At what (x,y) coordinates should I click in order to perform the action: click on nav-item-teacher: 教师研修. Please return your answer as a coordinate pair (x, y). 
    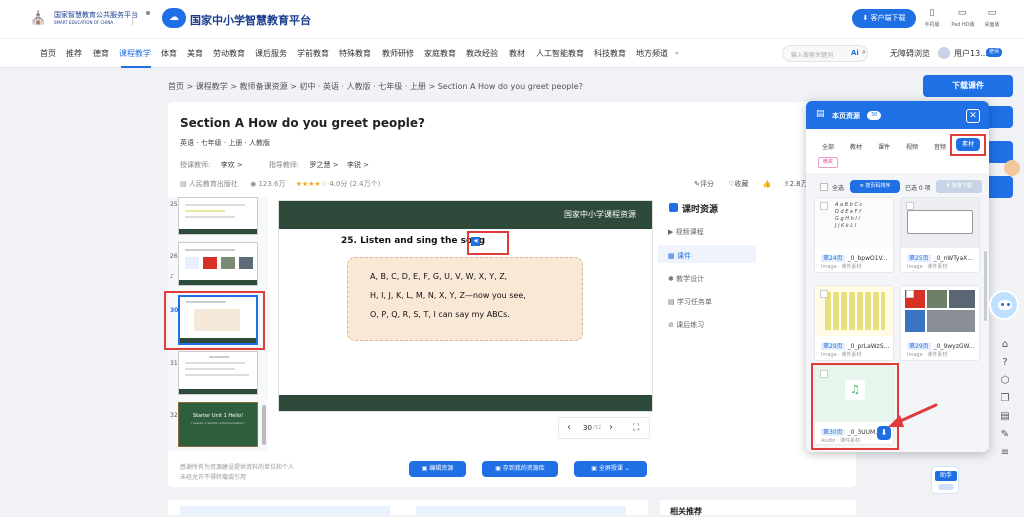
    Looking at the image, I should click on (398, 53).